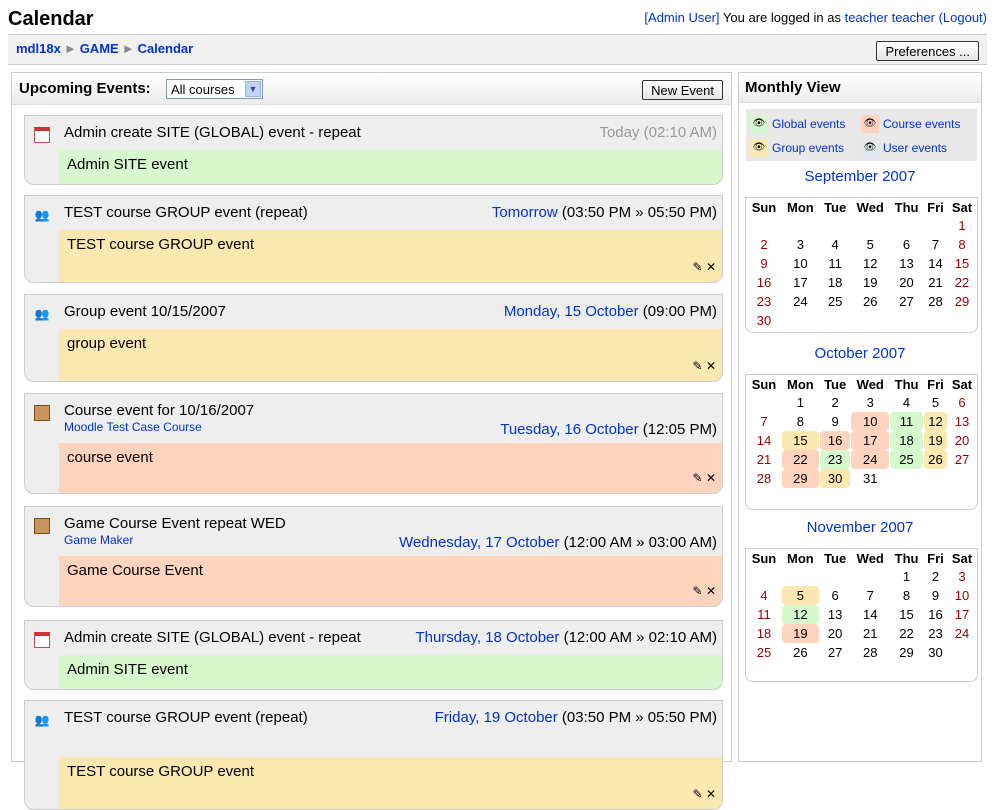  Describe the element at coordinates (835, 440) in the screenshot. I see `calendar-day: 16` at that location.